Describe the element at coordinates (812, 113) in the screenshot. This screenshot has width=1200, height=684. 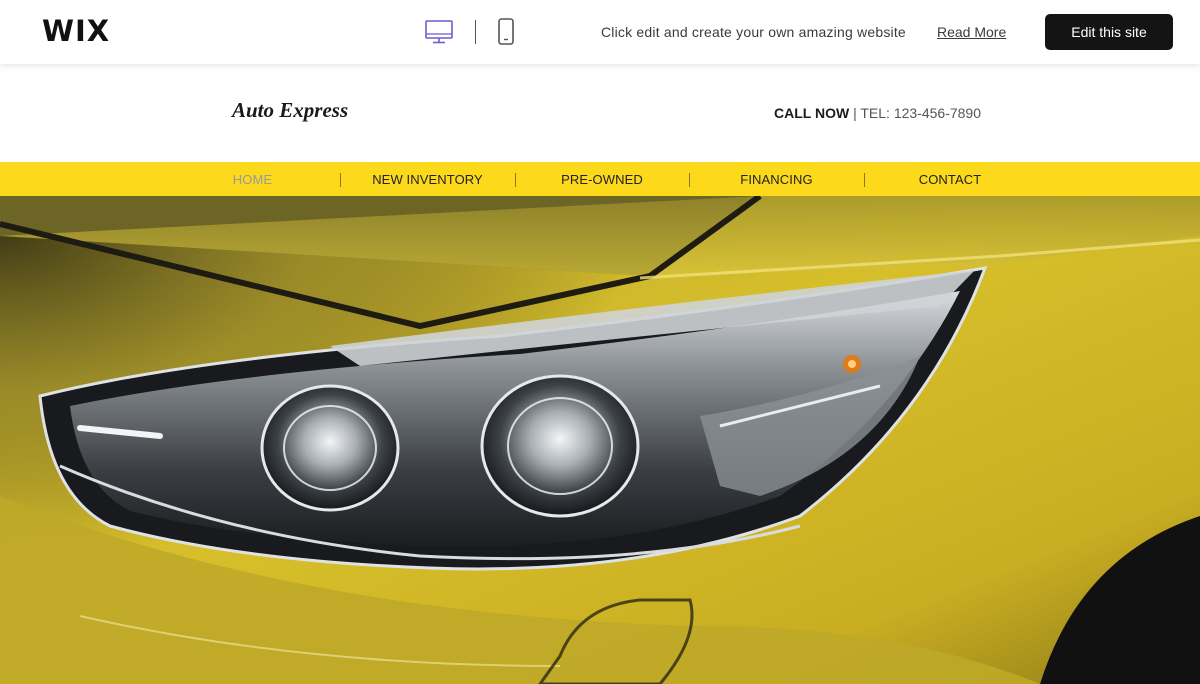
I see `call-now-label: CALL NOW` at that location.